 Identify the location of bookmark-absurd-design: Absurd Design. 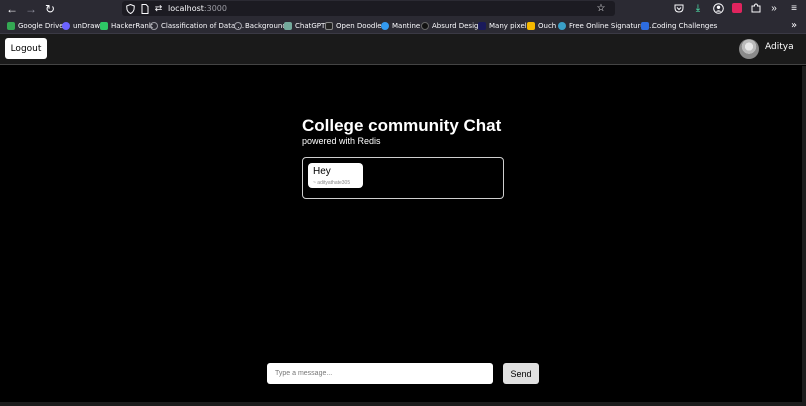
(452, 25).